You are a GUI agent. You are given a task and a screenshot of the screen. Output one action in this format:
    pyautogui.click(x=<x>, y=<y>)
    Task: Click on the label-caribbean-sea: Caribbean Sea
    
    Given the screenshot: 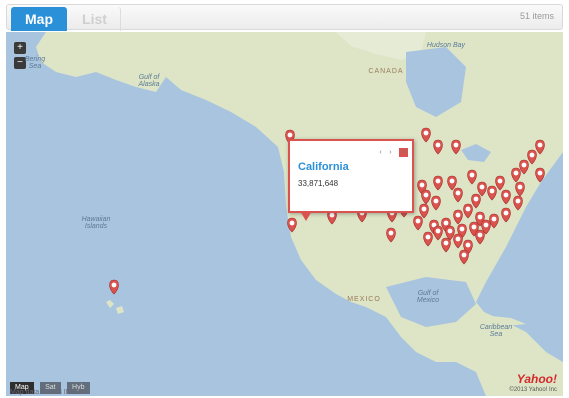 What is the action you would take?
    pyautogui.click(x=496, y=331)
    